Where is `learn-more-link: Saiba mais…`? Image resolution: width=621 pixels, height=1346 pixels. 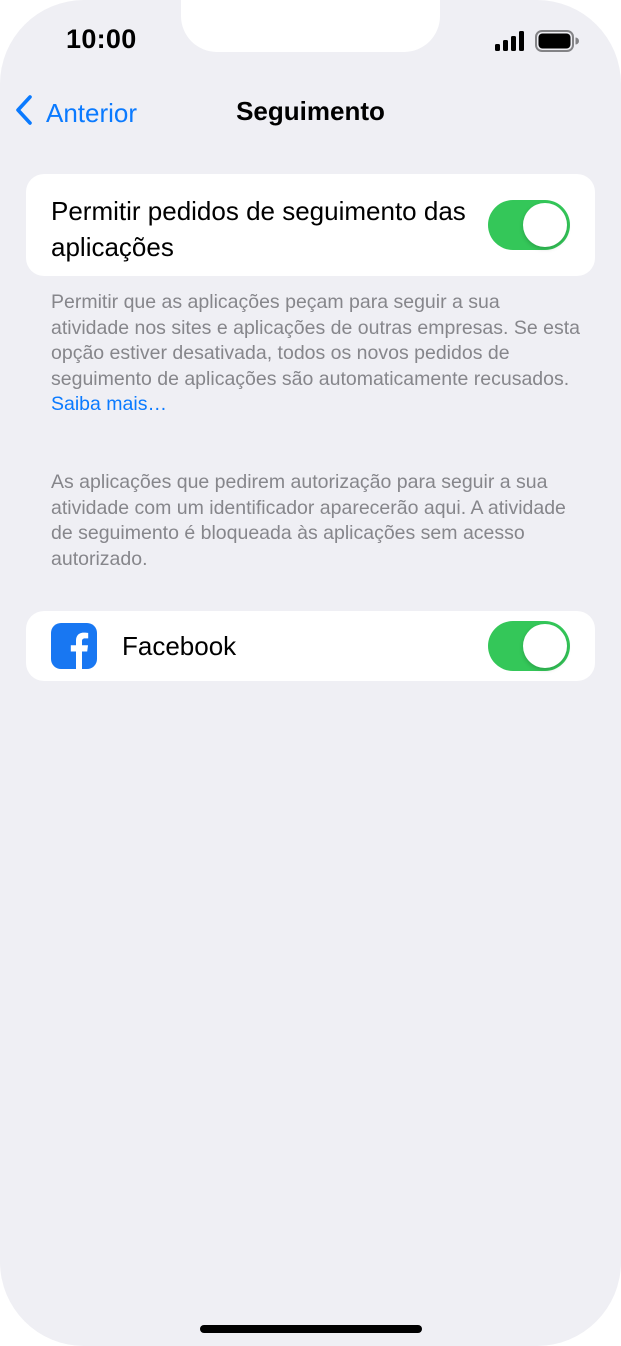
learn-more-link: Saiba mais… is located at coordinates (109, 404).